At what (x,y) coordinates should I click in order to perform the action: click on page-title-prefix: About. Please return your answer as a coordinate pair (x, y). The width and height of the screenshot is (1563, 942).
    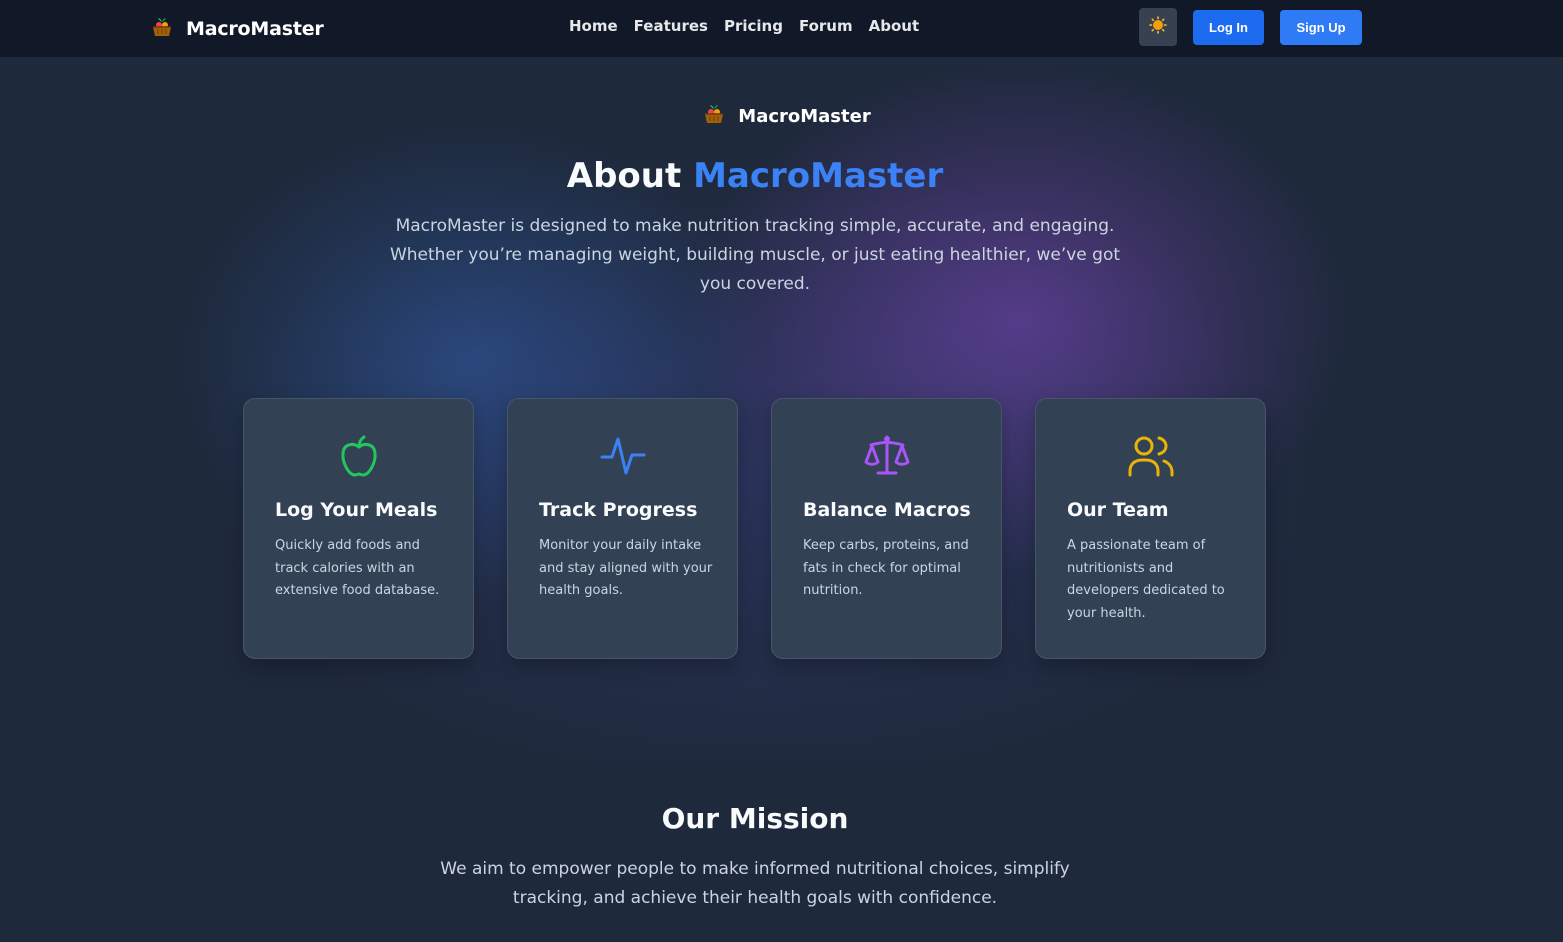
    Looking at the image, I should click on (624, 176).